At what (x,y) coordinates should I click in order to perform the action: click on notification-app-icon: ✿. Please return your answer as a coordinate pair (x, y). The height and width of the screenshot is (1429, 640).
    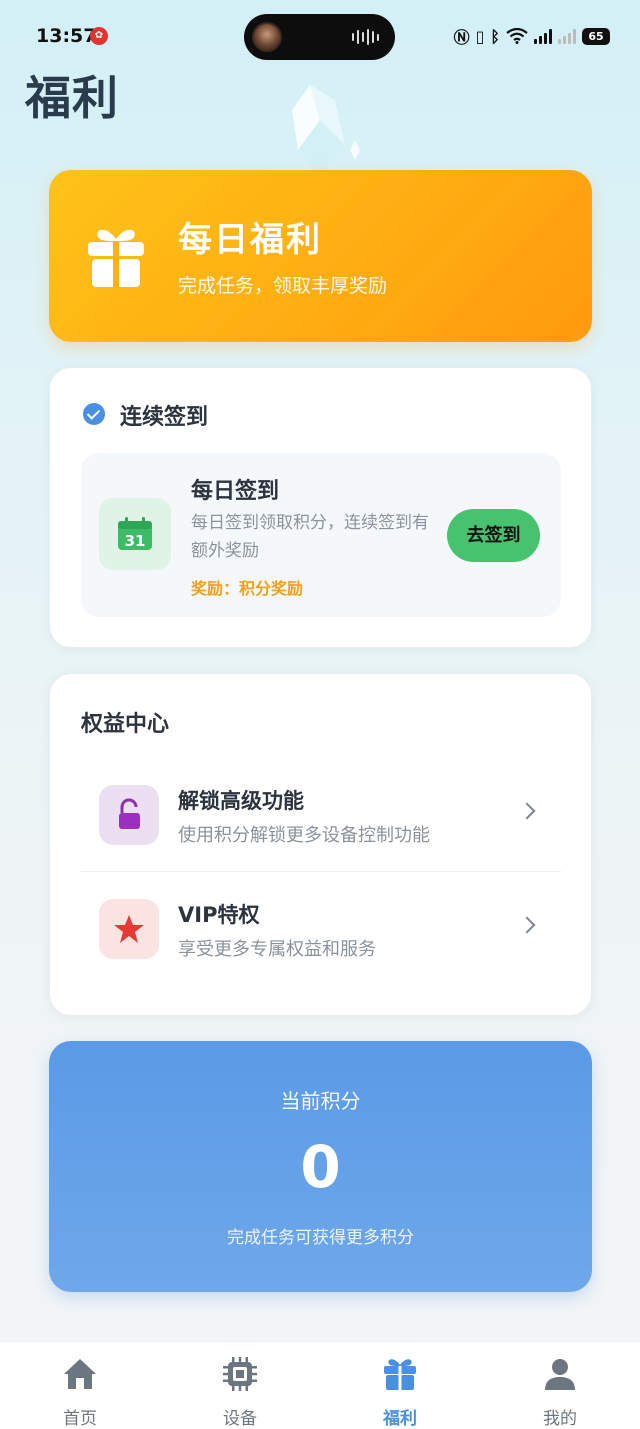
    Looking at the image, I should click on (99, 36).